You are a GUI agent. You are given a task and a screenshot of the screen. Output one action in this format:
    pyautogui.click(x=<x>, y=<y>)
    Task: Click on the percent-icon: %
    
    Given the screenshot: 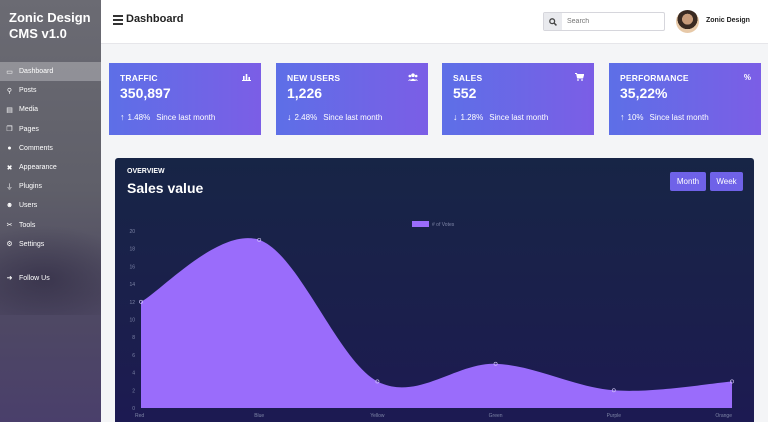 What is the action you would take?
    pyautogui.click(x=747, y=77)
    